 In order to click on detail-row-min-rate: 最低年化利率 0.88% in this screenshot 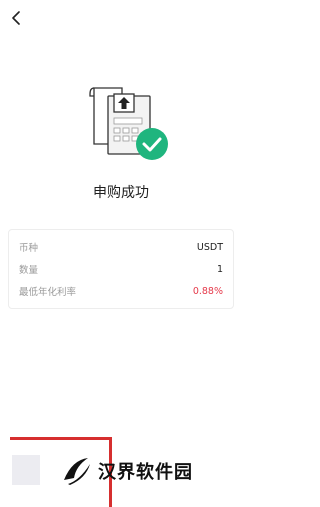, I will do `click(121, 291)`.